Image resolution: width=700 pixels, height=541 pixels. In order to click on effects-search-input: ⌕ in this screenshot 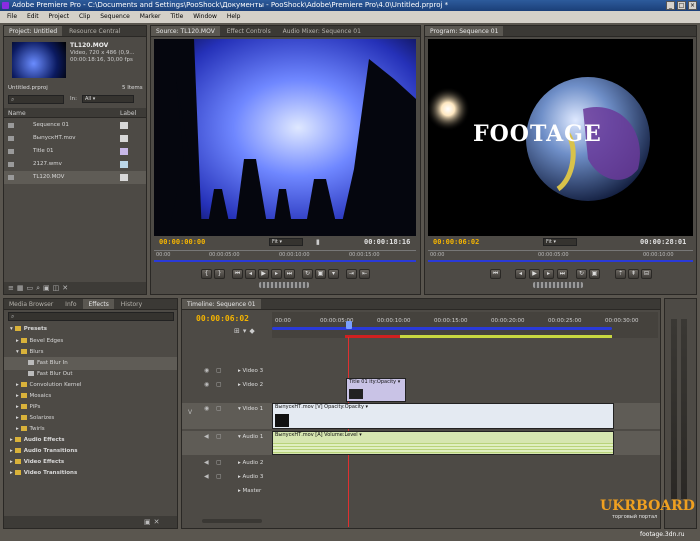, I will do `click(91, 316)`.